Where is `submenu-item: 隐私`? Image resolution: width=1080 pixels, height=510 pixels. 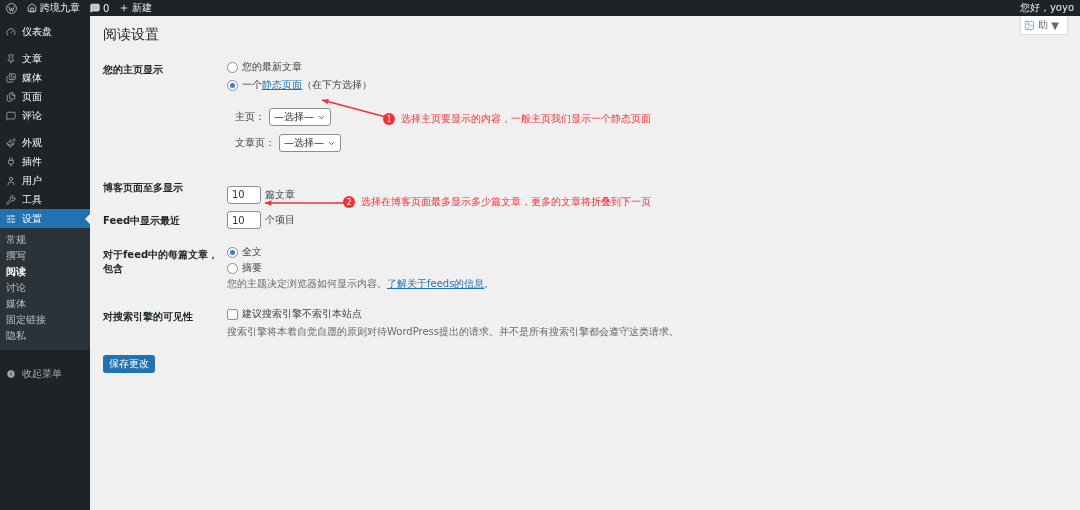 submenu-item: 隐私 is located at coordinates (45, 336).